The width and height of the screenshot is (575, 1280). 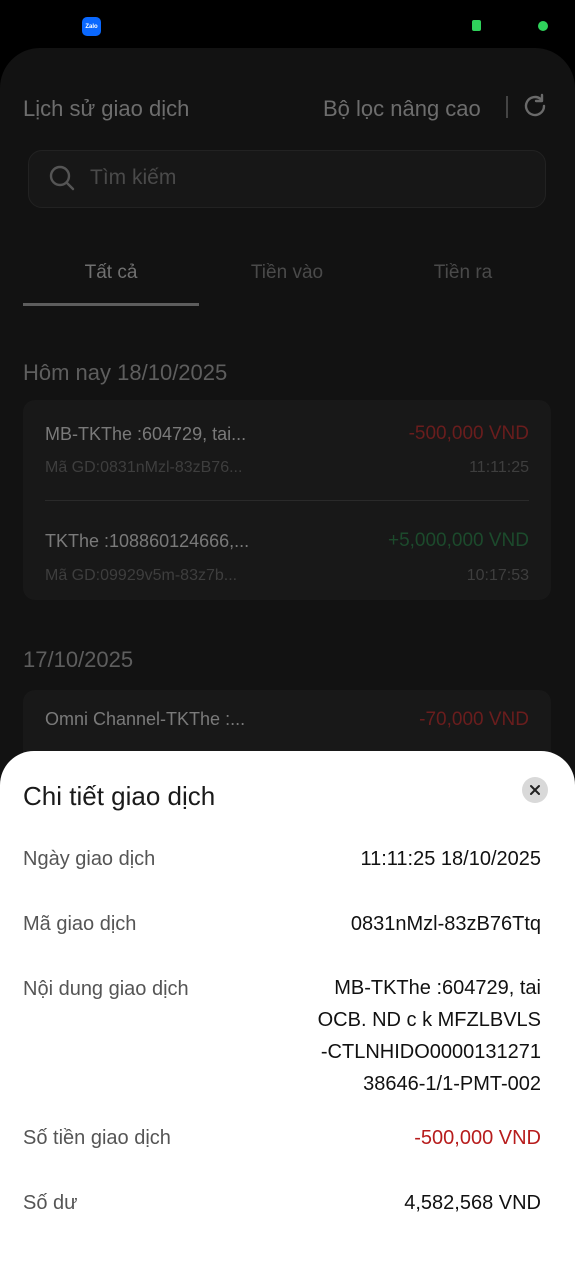 What do you see at coordinates (133, 177) in the screenshot?
I see `search-placeholder: Tìm kiếm` at bounding box center [133, 177].